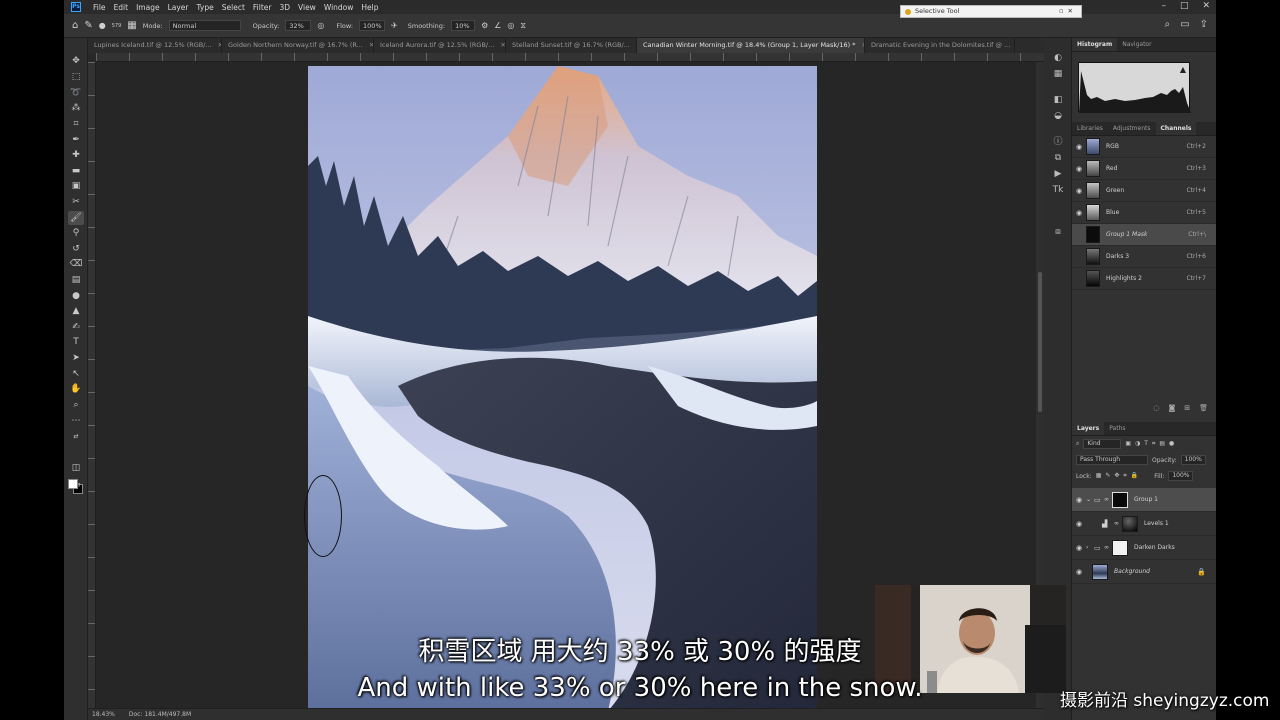 This screenshot has height=720, width=1280. Describe the element at coordinates (339, 7) in the screenshot. I see `menu-window: Window` at that location.